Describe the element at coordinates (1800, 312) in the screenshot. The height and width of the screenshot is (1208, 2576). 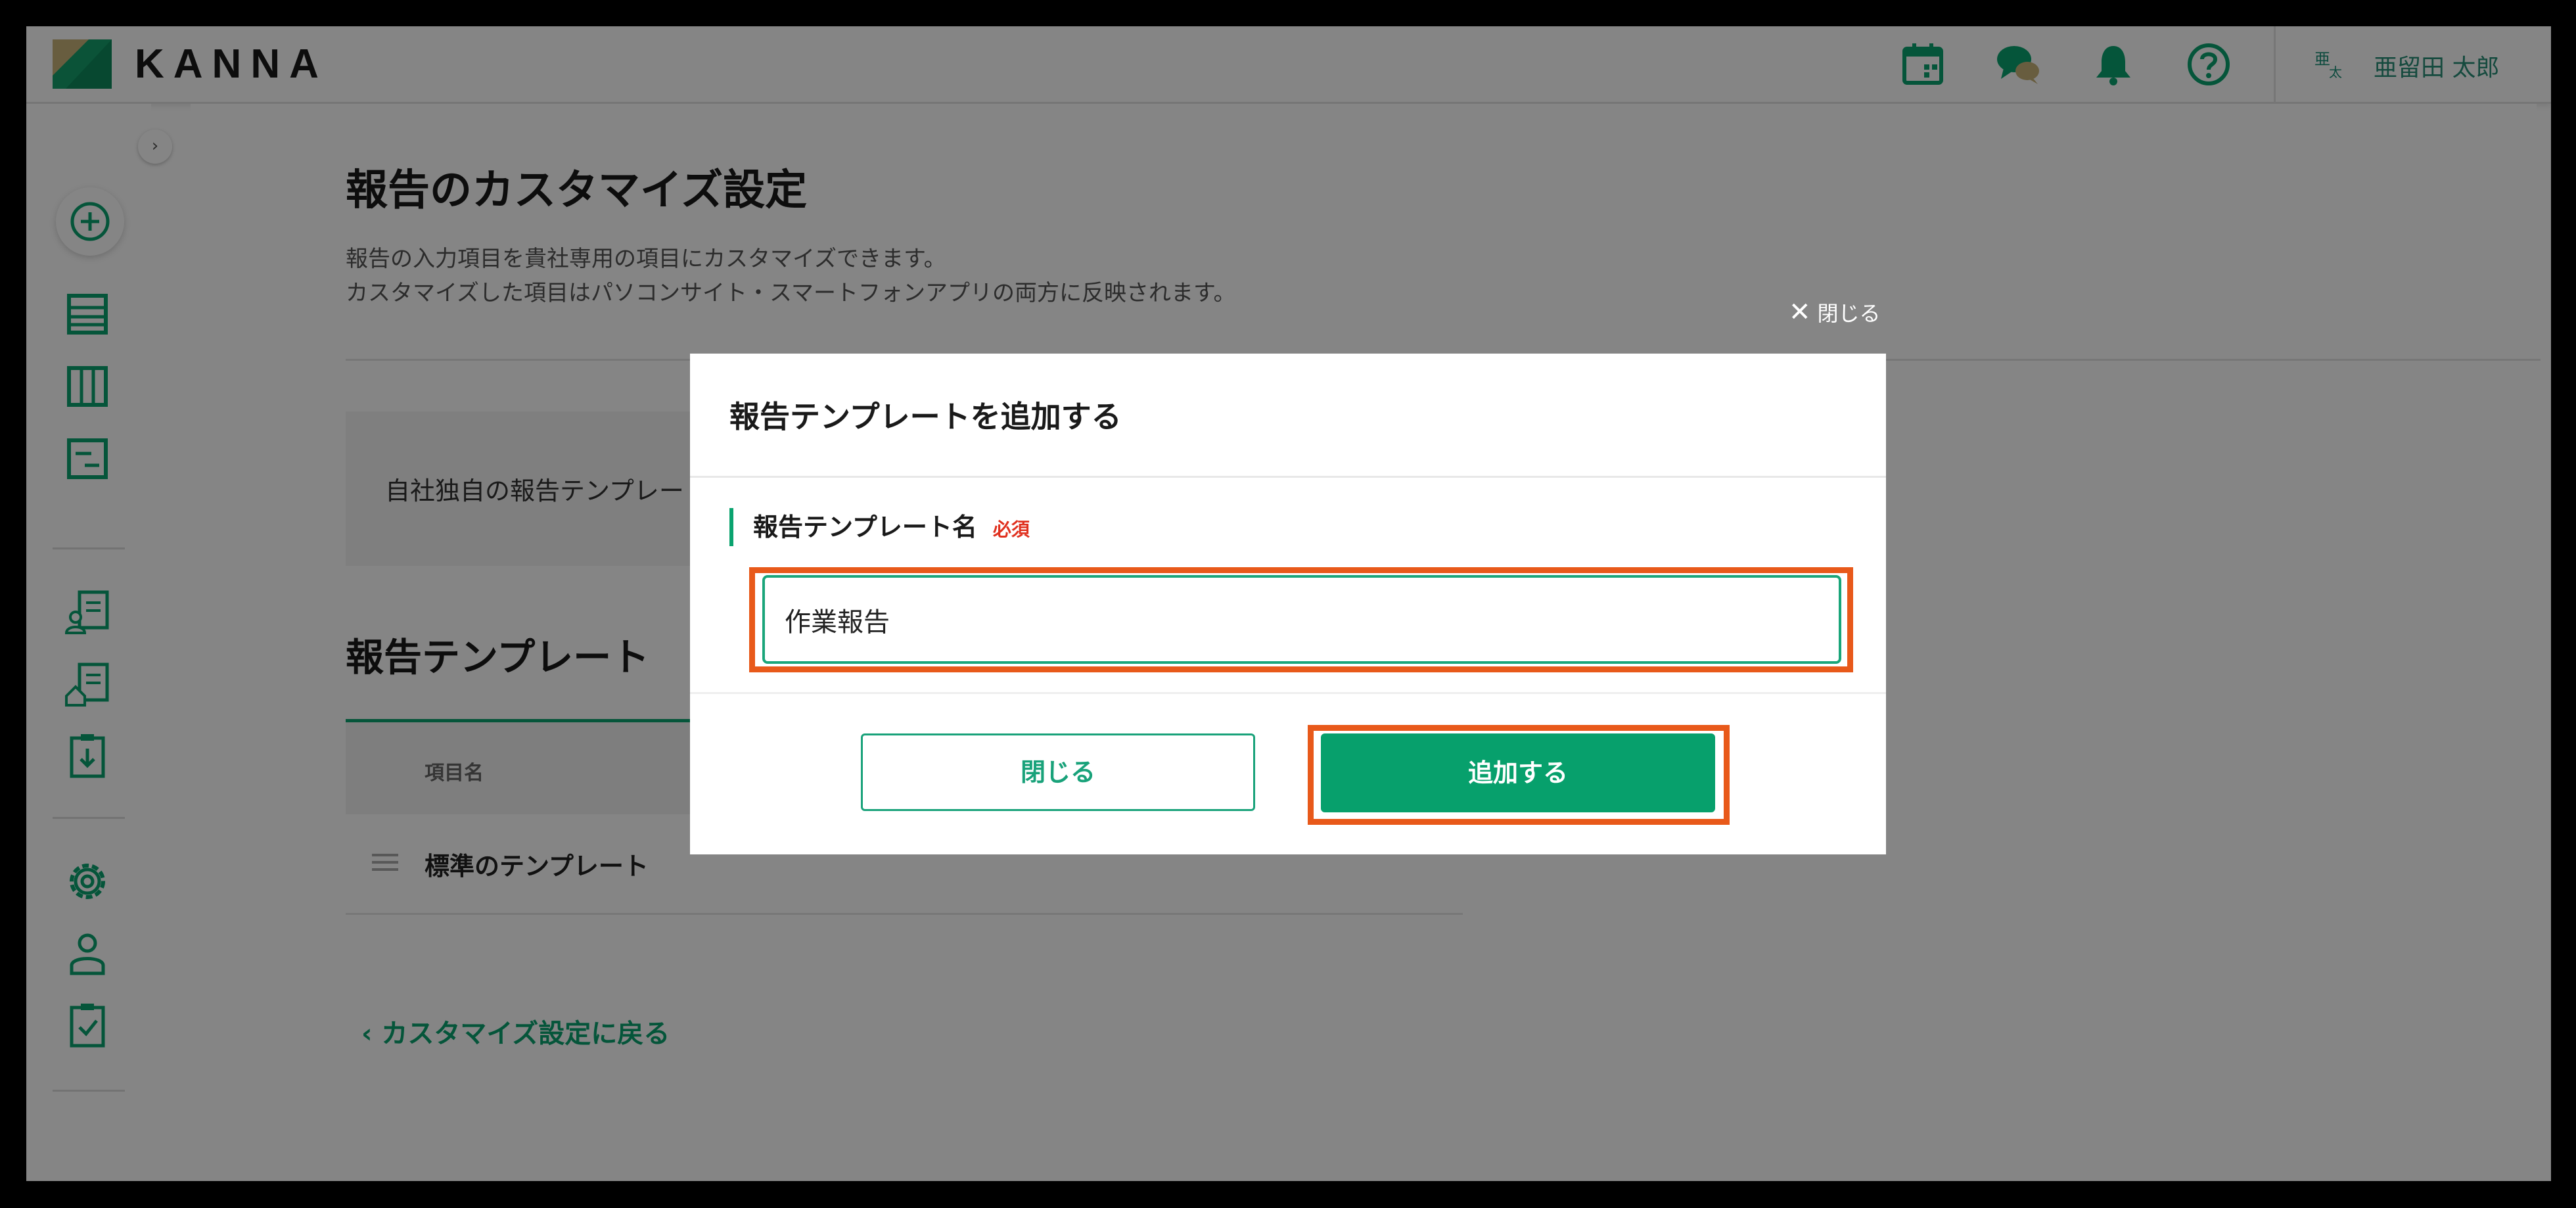
I see `close-icon: ✕` at that location.